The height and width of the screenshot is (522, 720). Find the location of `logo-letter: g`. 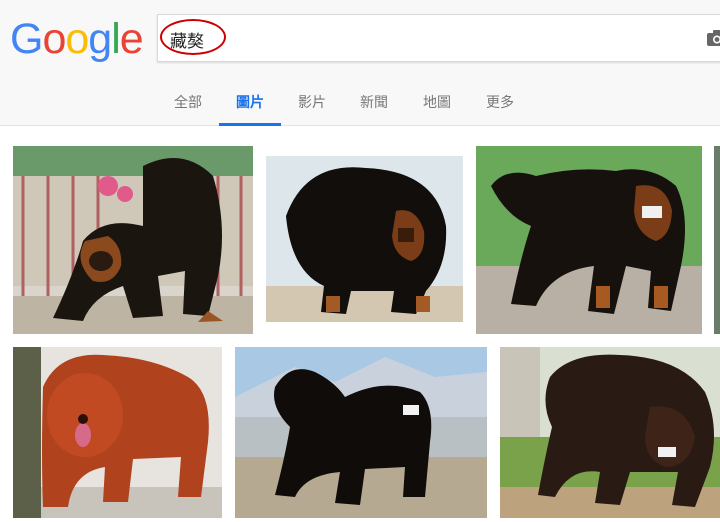

logo-letter: g is located at coordinates (100, 39).